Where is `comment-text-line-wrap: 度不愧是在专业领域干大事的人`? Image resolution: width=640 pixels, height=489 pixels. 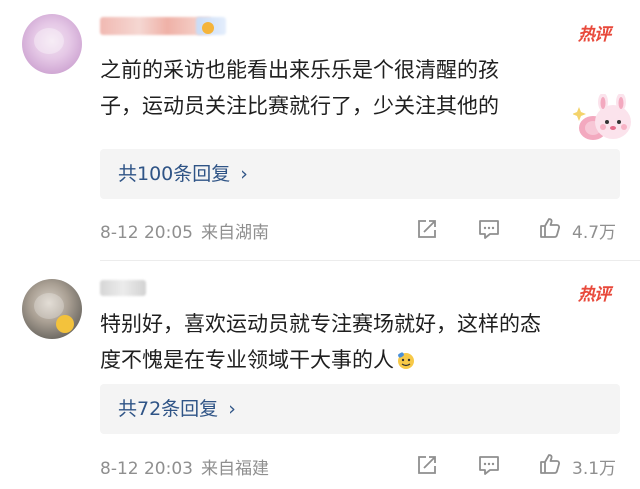 comment-text-line-wrap: 度不愧是在专业领域干大事的人 is located at coordinates (365, 360).